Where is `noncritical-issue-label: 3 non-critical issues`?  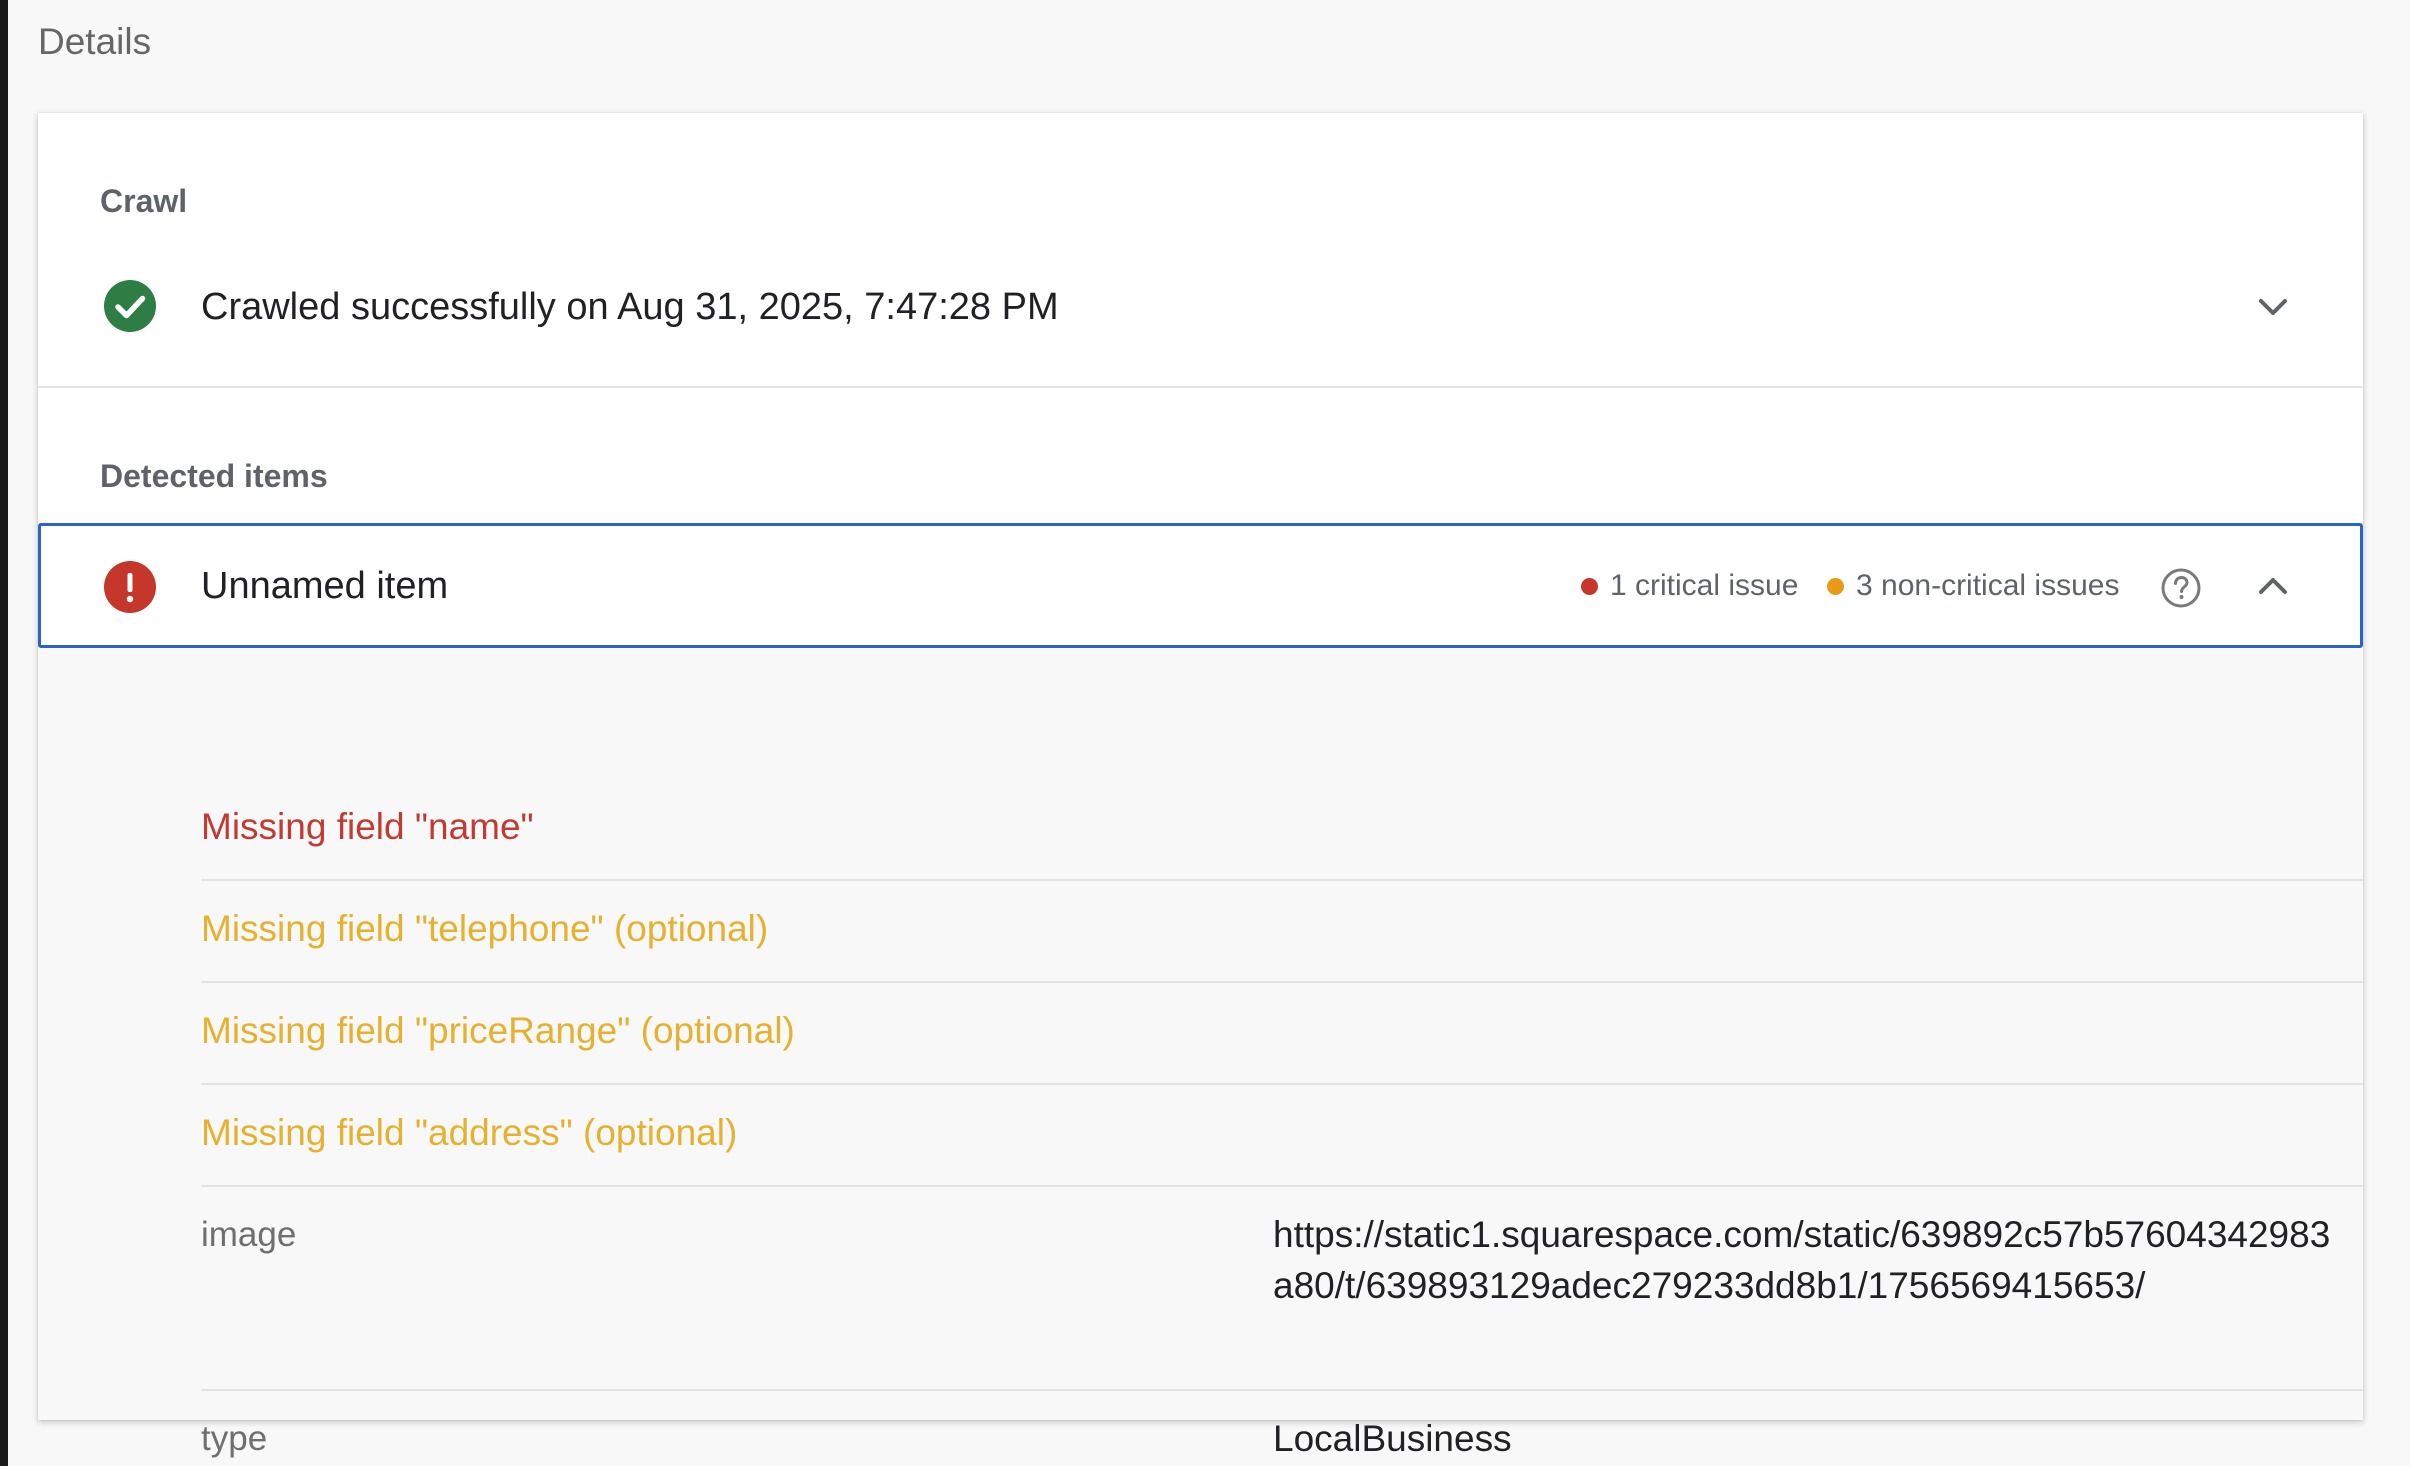 noncritical-issue-label: 3 non-critical issues is located at coordinates (1988, 585).